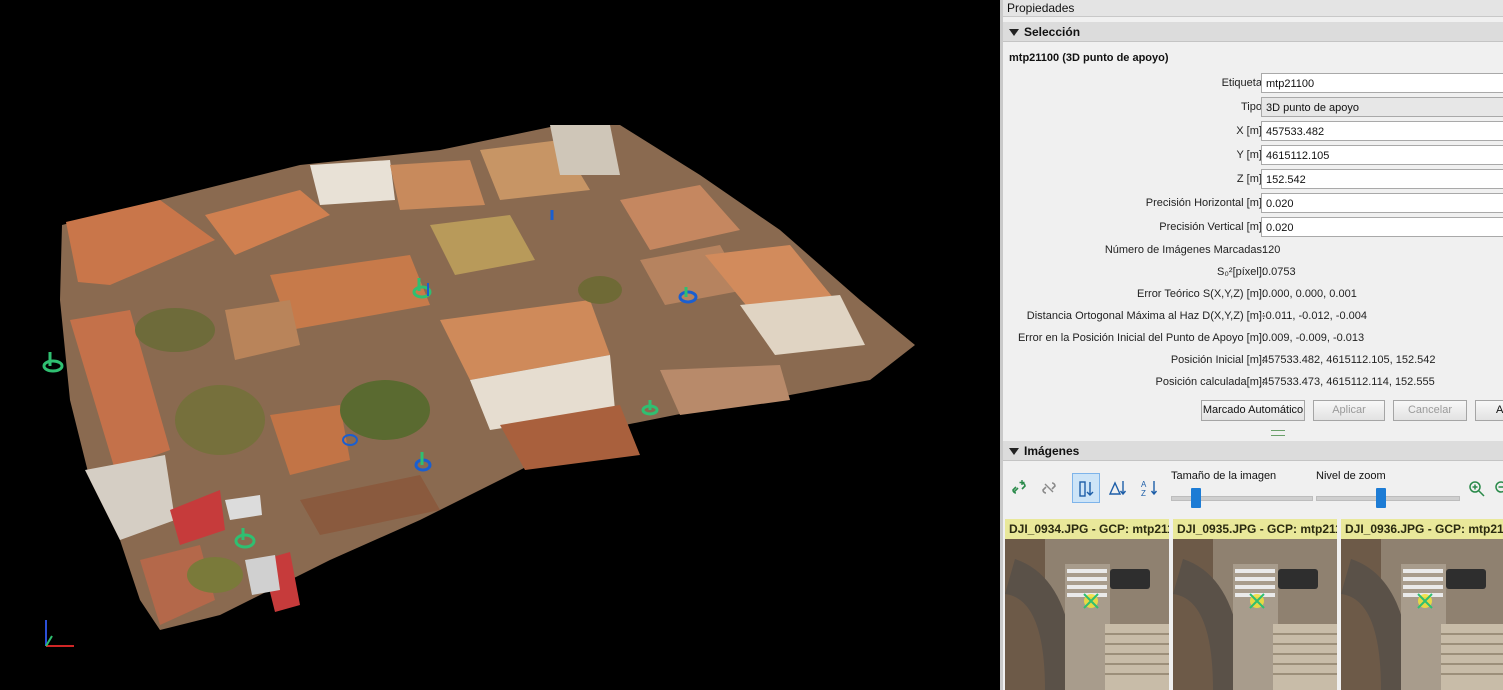  Describe the element at coordinates (1430, 410) in the screenshot. I see `cancel-button: Cancelar` at that location.